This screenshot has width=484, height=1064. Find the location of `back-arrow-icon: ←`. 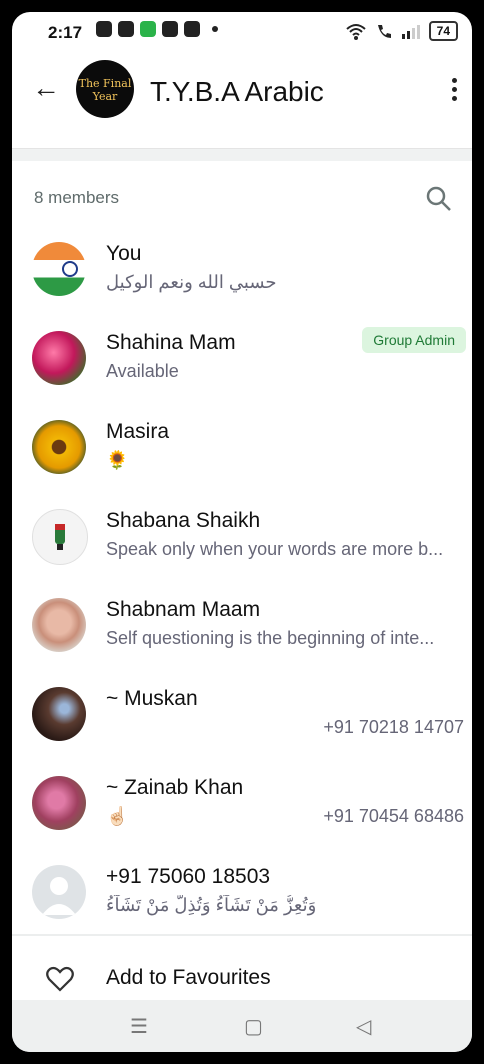

back-arrow-icon: ← is located at coordinates (46, 88).